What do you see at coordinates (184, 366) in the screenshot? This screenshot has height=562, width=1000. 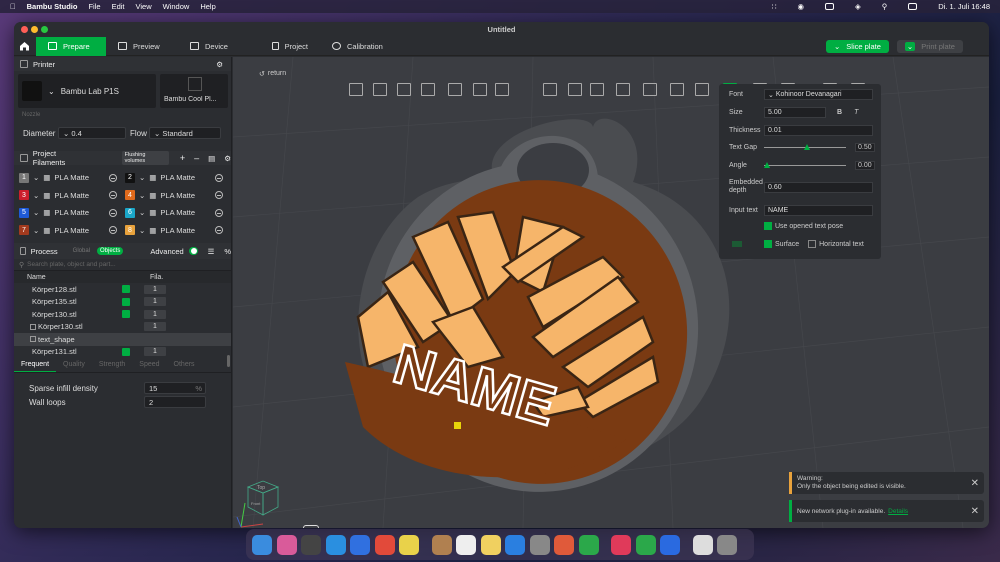 I see `process-subtab: Others` at bounding box center [184, 366].